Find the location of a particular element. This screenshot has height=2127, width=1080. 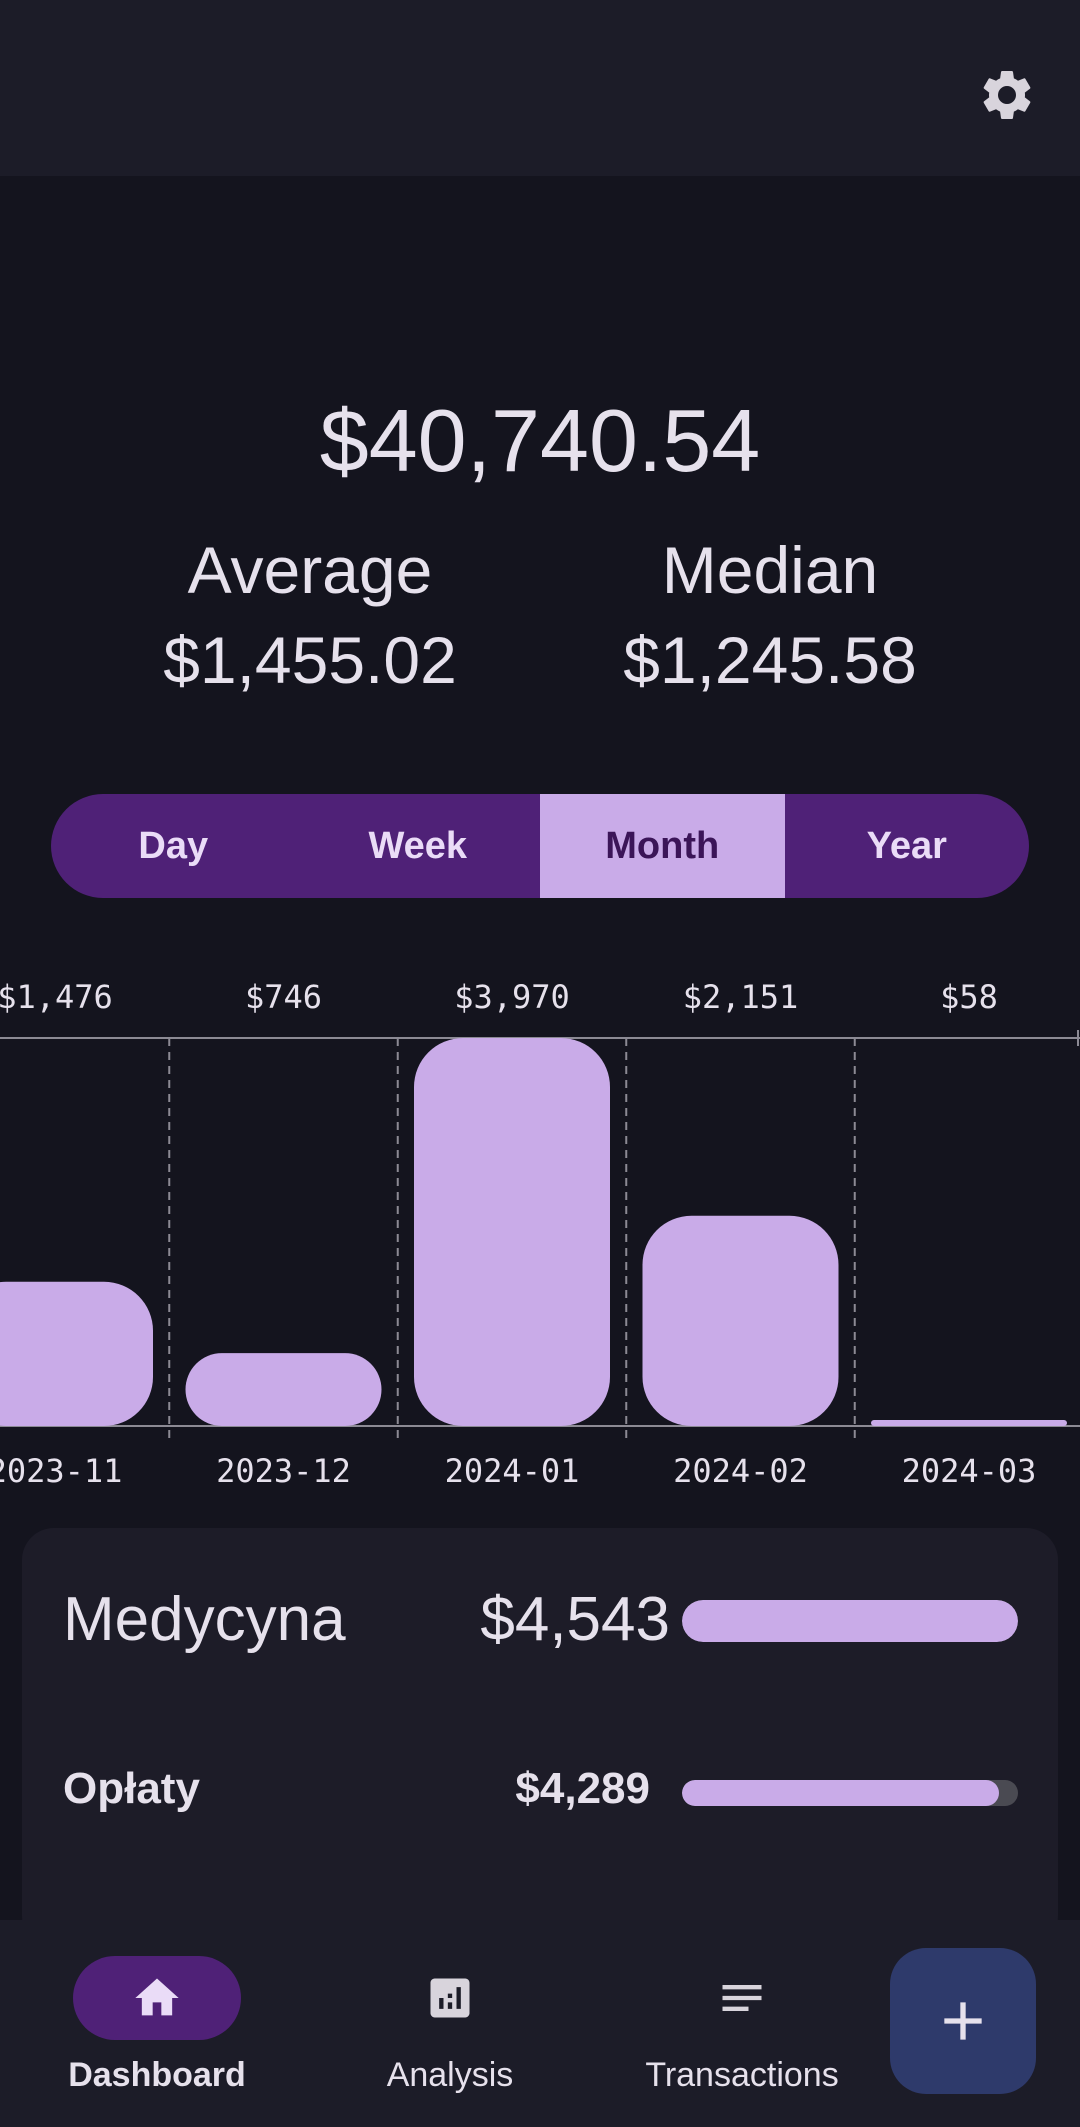

nav-dashboard: Dashboard is located at coordinates (157, 2036).